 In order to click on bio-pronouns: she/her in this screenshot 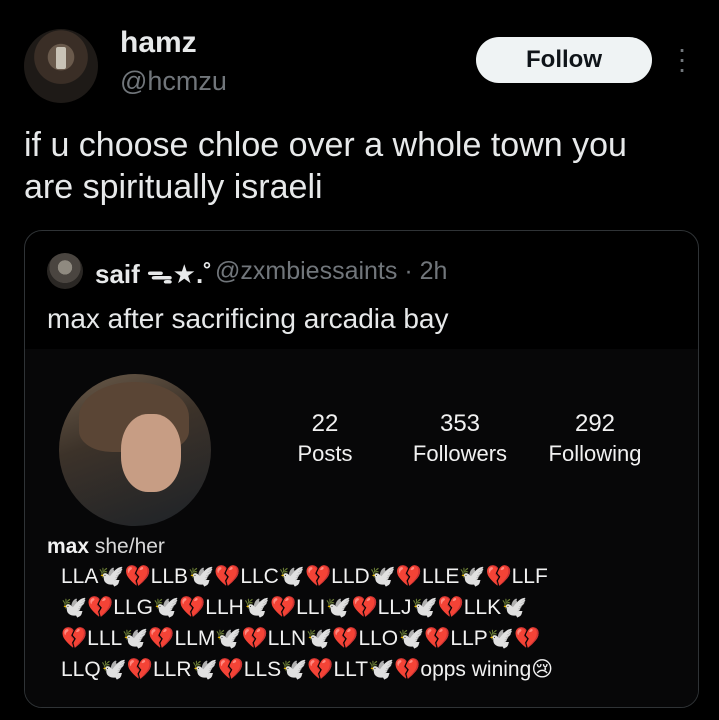, I will do `click(129, 546)`.